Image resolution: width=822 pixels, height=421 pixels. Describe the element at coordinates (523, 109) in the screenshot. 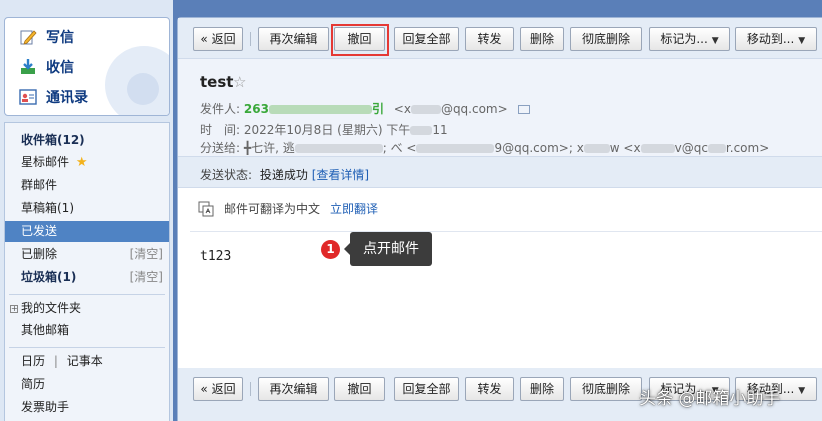

I see `contact-card-icon` at that location.